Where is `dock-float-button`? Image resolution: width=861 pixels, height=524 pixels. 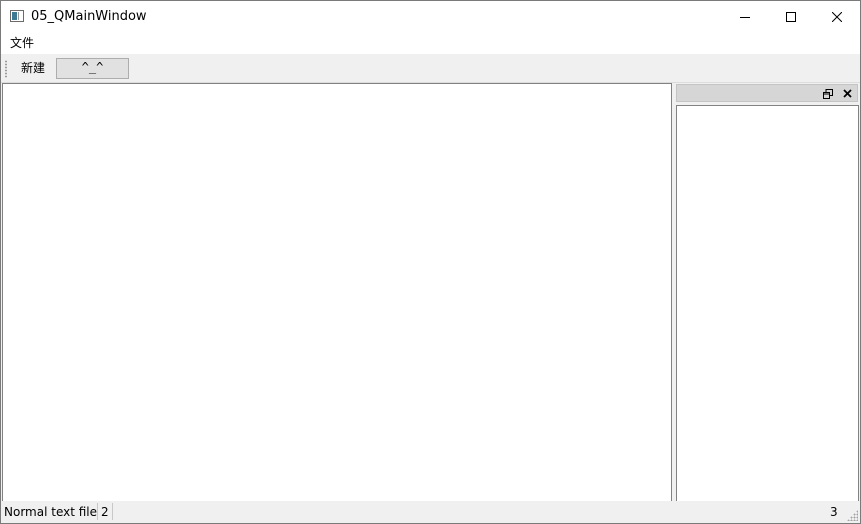 dock-float-button is located at coordinates (828, 93).